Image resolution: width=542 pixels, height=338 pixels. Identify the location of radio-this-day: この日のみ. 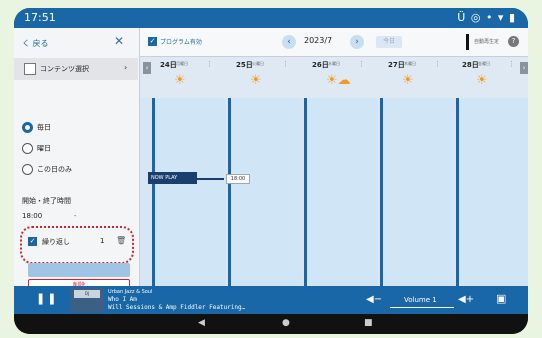
(47, 169).